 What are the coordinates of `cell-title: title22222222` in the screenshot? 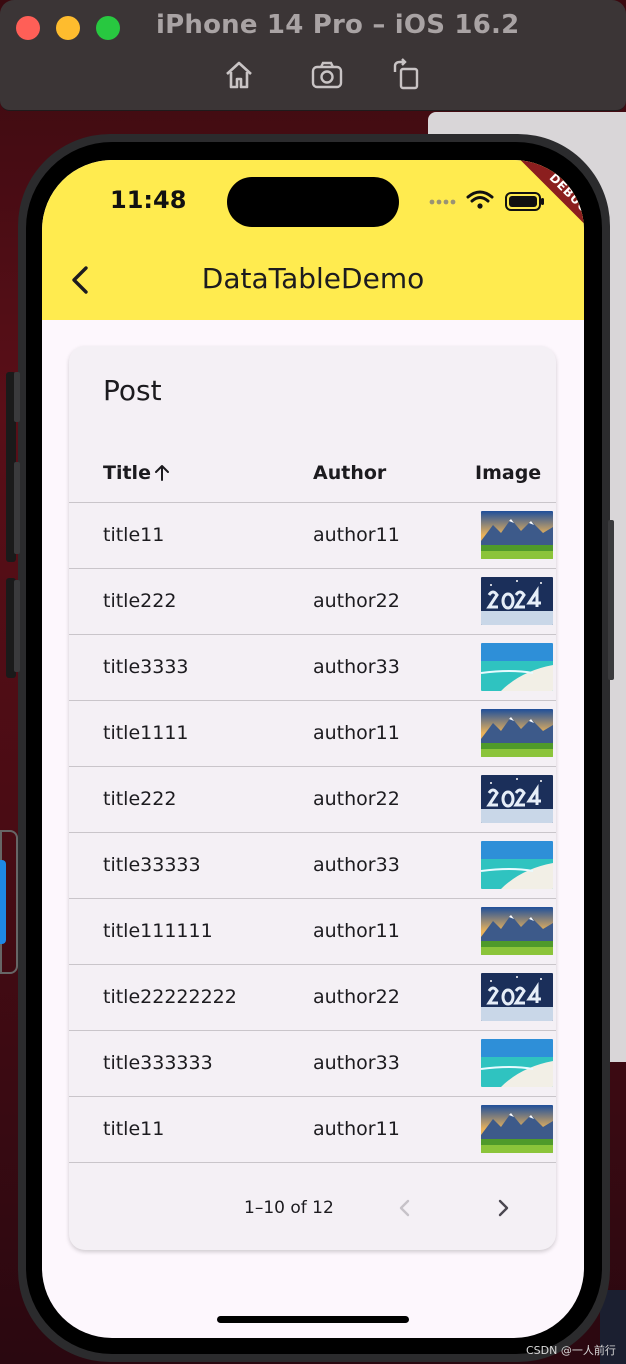 It's located at (170, 997).